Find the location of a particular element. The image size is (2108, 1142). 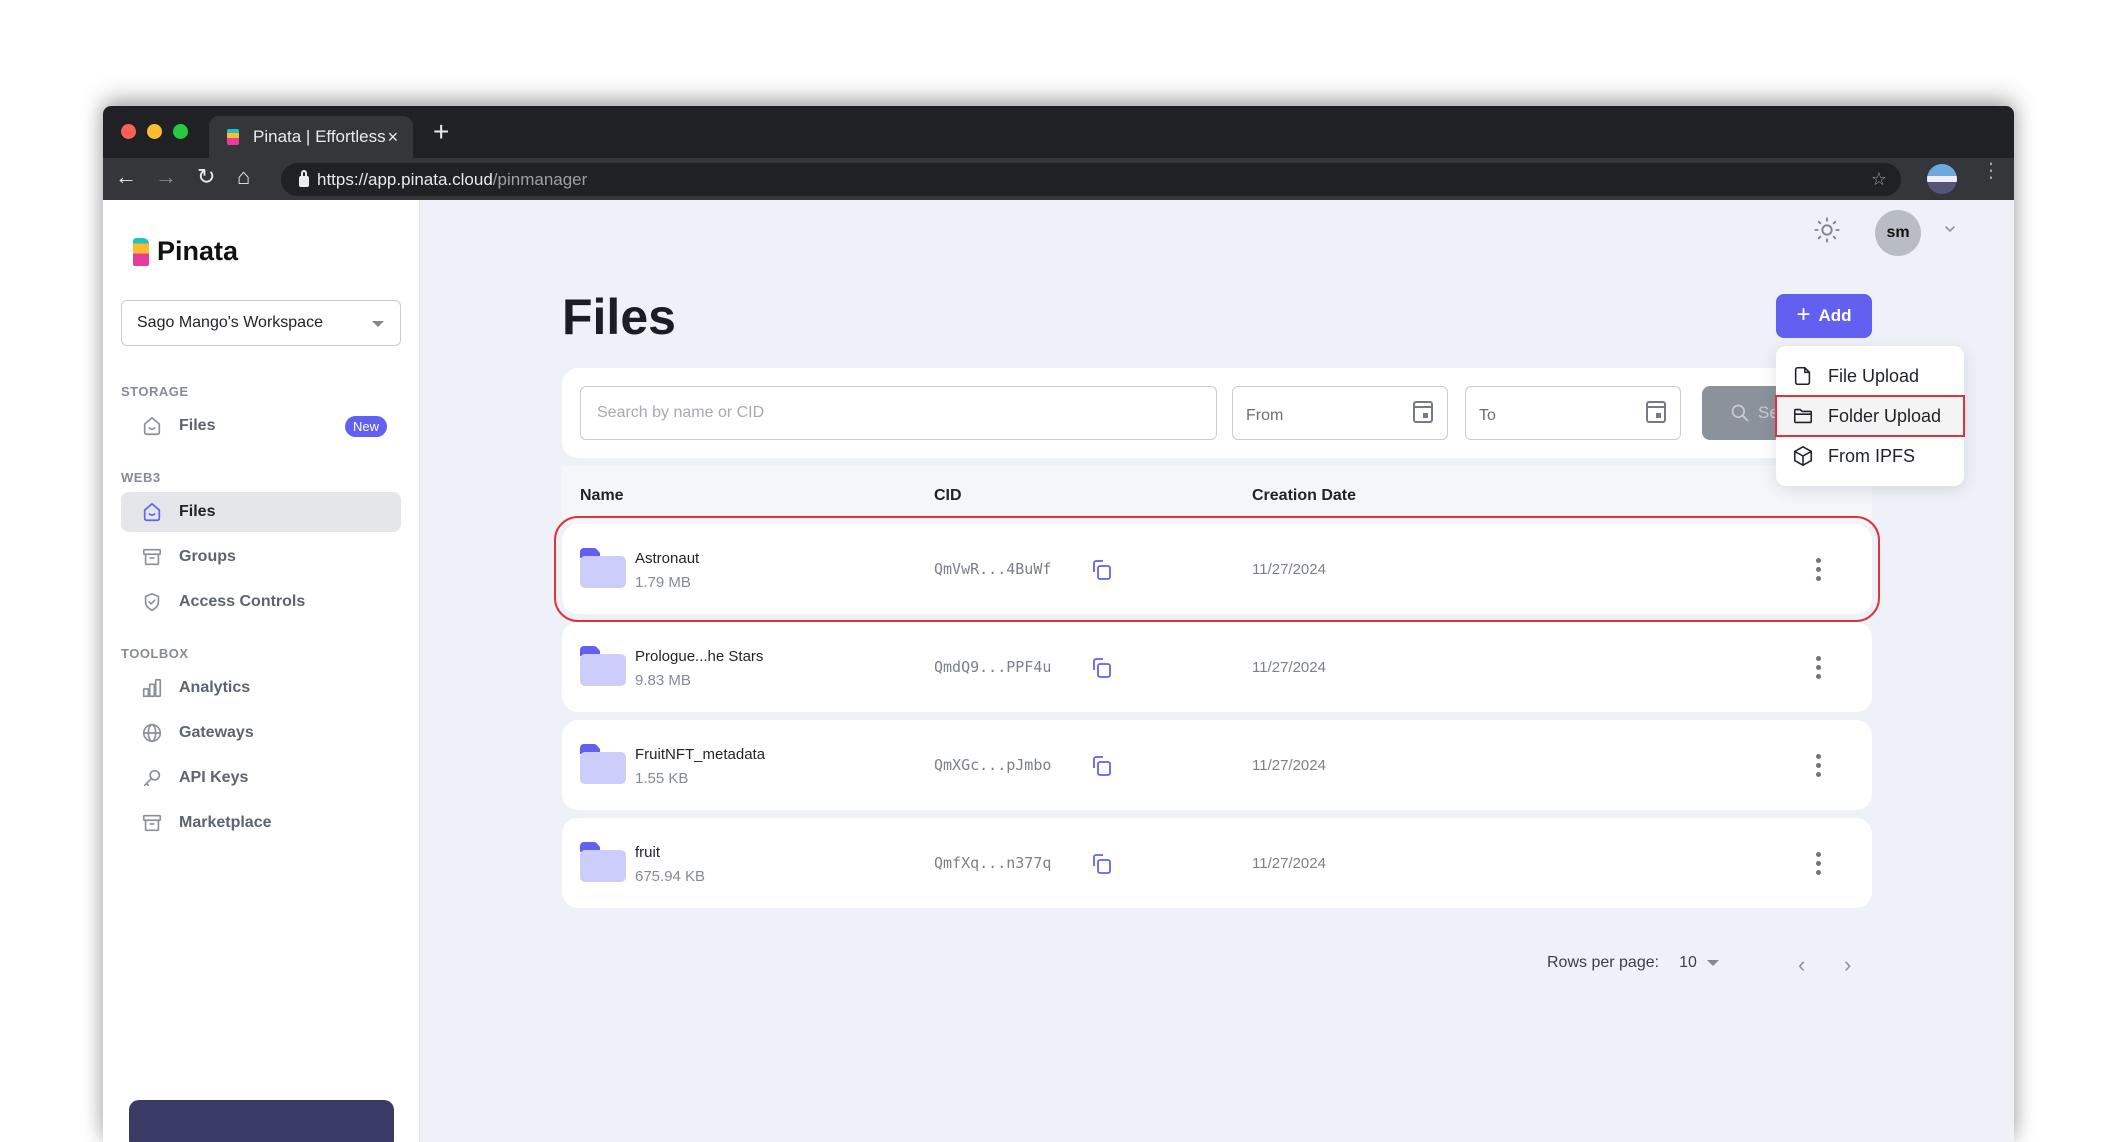

menu-item-folder-upload: Folder Upload is located at coordinates (1870, 416).